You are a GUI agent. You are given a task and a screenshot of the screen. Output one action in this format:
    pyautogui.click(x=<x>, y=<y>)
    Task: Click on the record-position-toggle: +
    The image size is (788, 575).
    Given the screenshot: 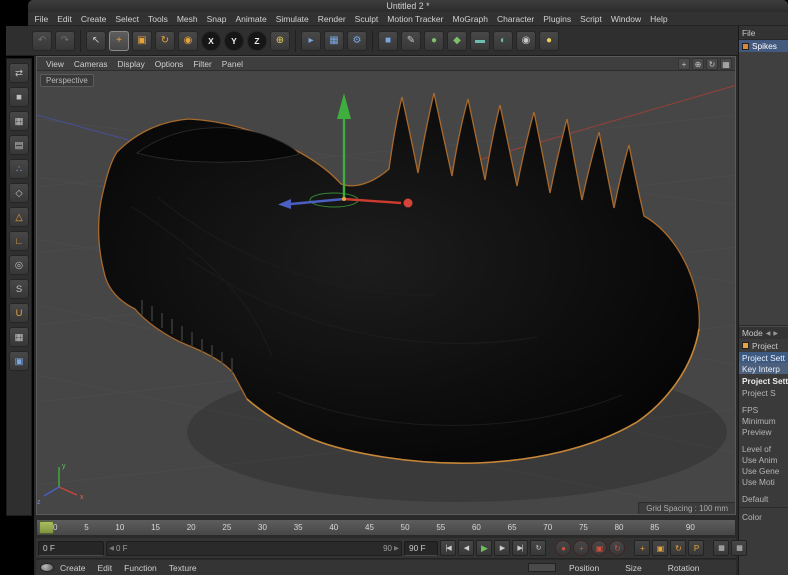 What is the action you would take?
    pyautogui.click(x=581, y=548)
    